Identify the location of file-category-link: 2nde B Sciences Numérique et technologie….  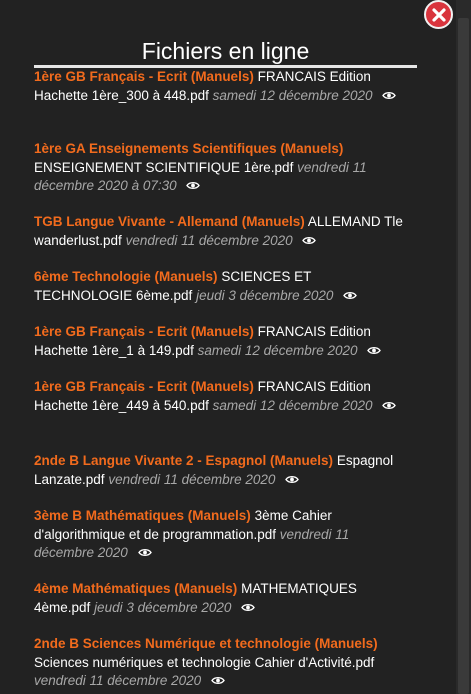
(206, 643).